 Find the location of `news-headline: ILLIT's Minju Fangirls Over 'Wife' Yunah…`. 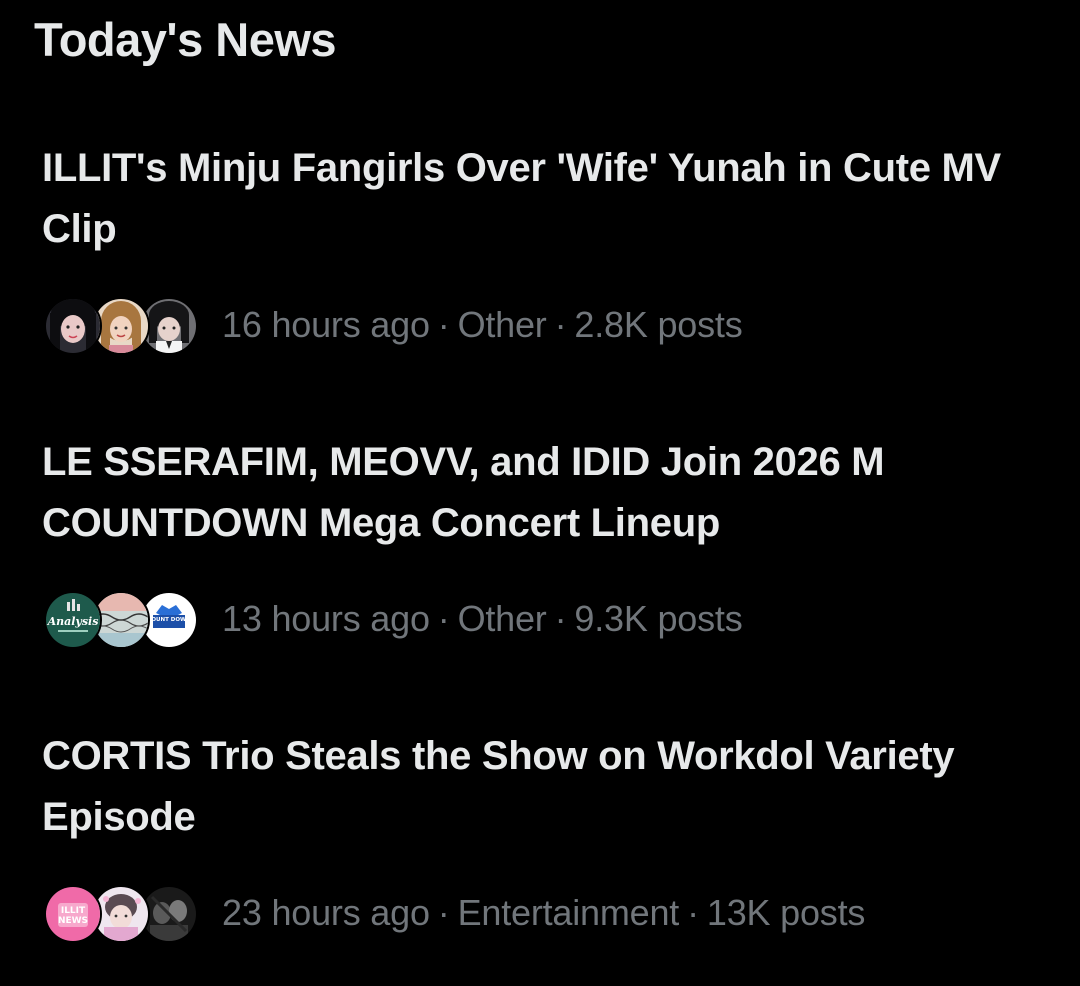

news-headline: ILLIT's Minju Fangirls Over 'Wife' Yunah… is located at coordinates (534, 199).